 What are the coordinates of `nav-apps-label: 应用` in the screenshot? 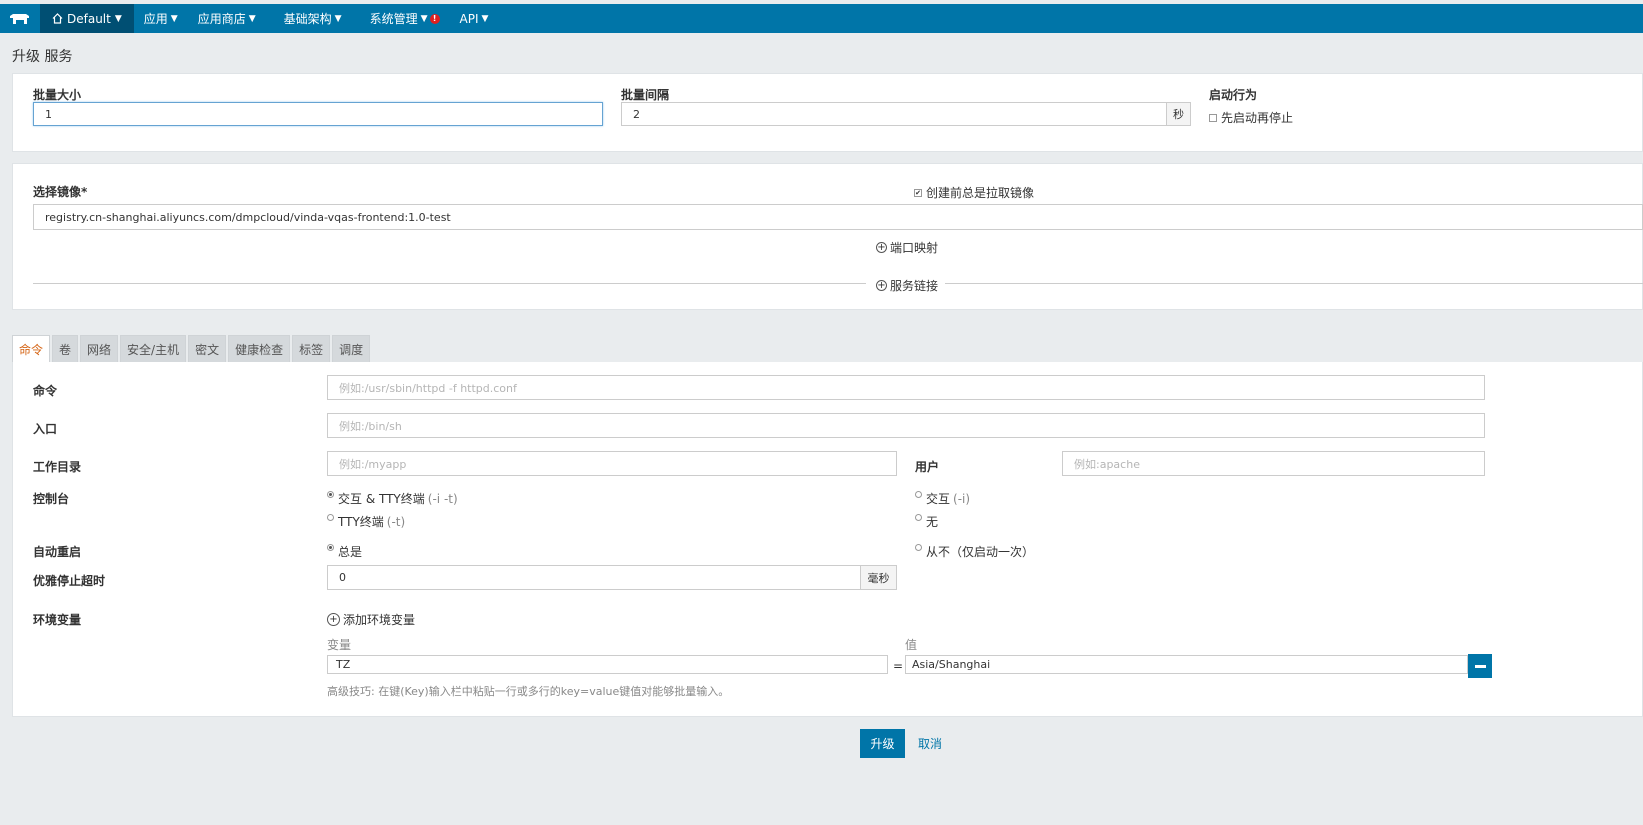 It's located at (155, 19).